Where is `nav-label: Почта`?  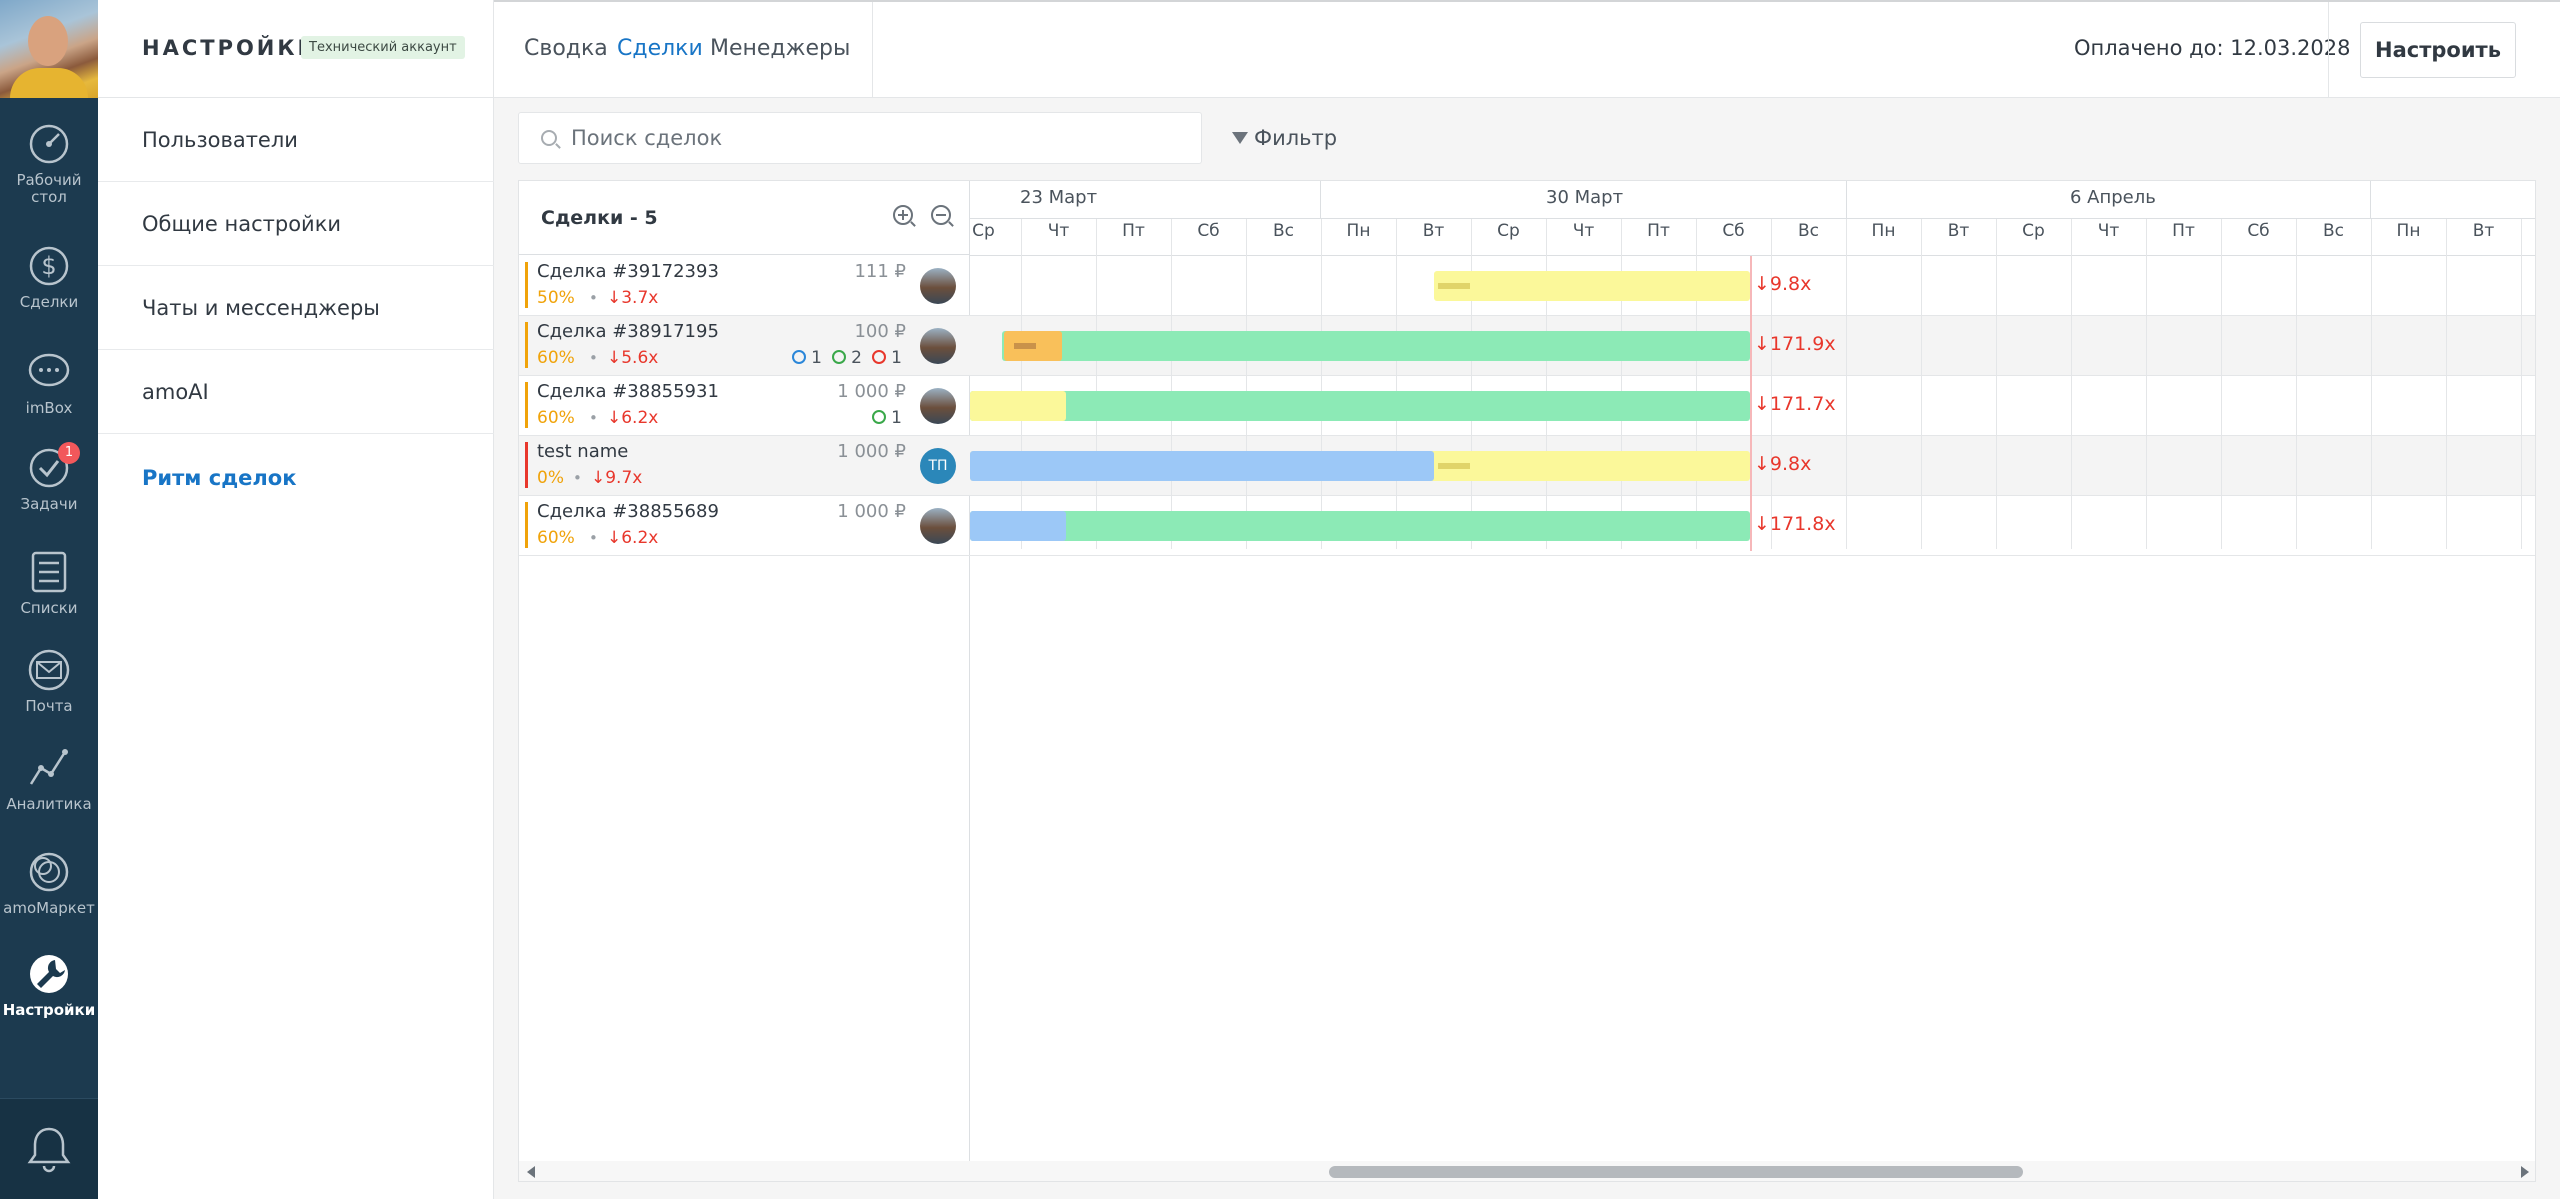 nav-label: Почта is located at coordinates (49, 706).